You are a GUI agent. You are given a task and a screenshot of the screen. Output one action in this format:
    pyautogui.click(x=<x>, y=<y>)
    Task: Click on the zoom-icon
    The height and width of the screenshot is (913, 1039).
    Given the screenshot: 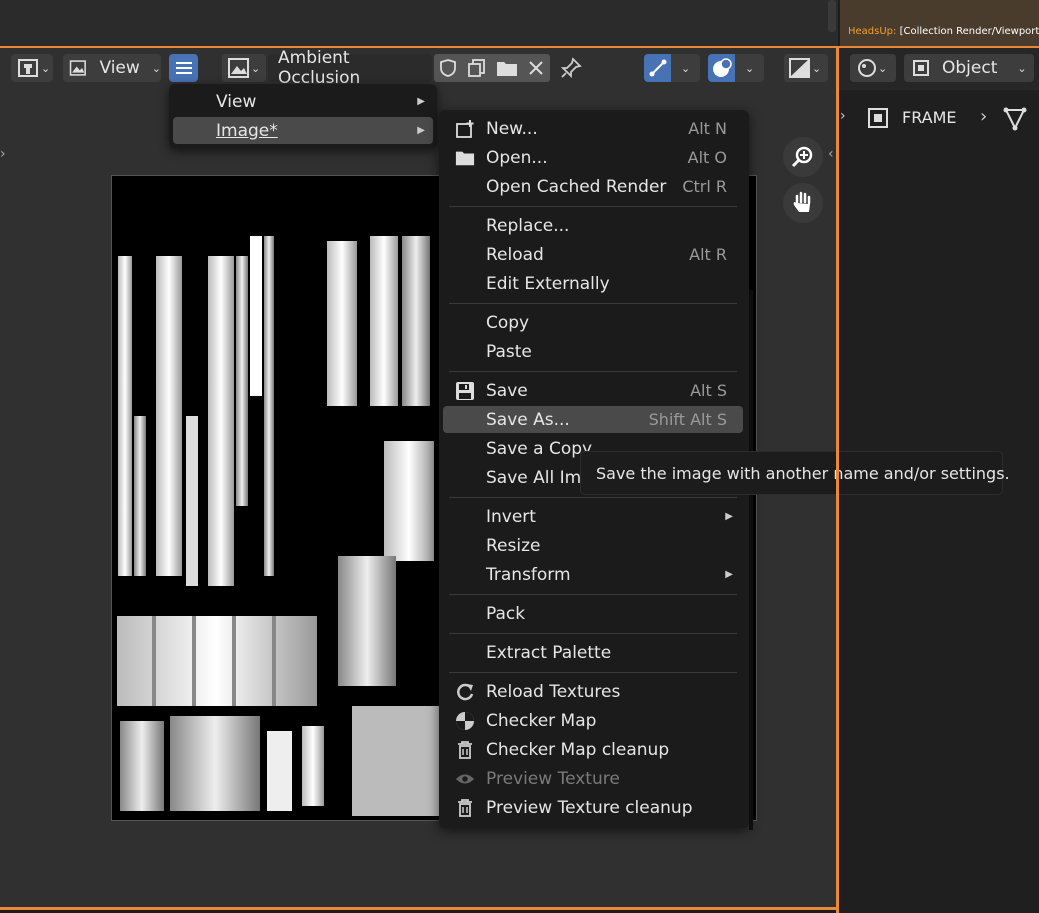 What is the action you would take?
    pyautogui.click(x=802, y=157)
    